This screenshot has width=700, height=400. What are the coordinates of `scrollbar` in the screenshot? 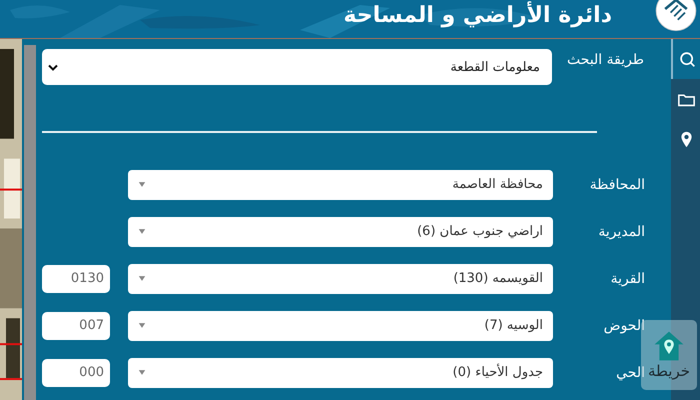 It's located at (30, 222).